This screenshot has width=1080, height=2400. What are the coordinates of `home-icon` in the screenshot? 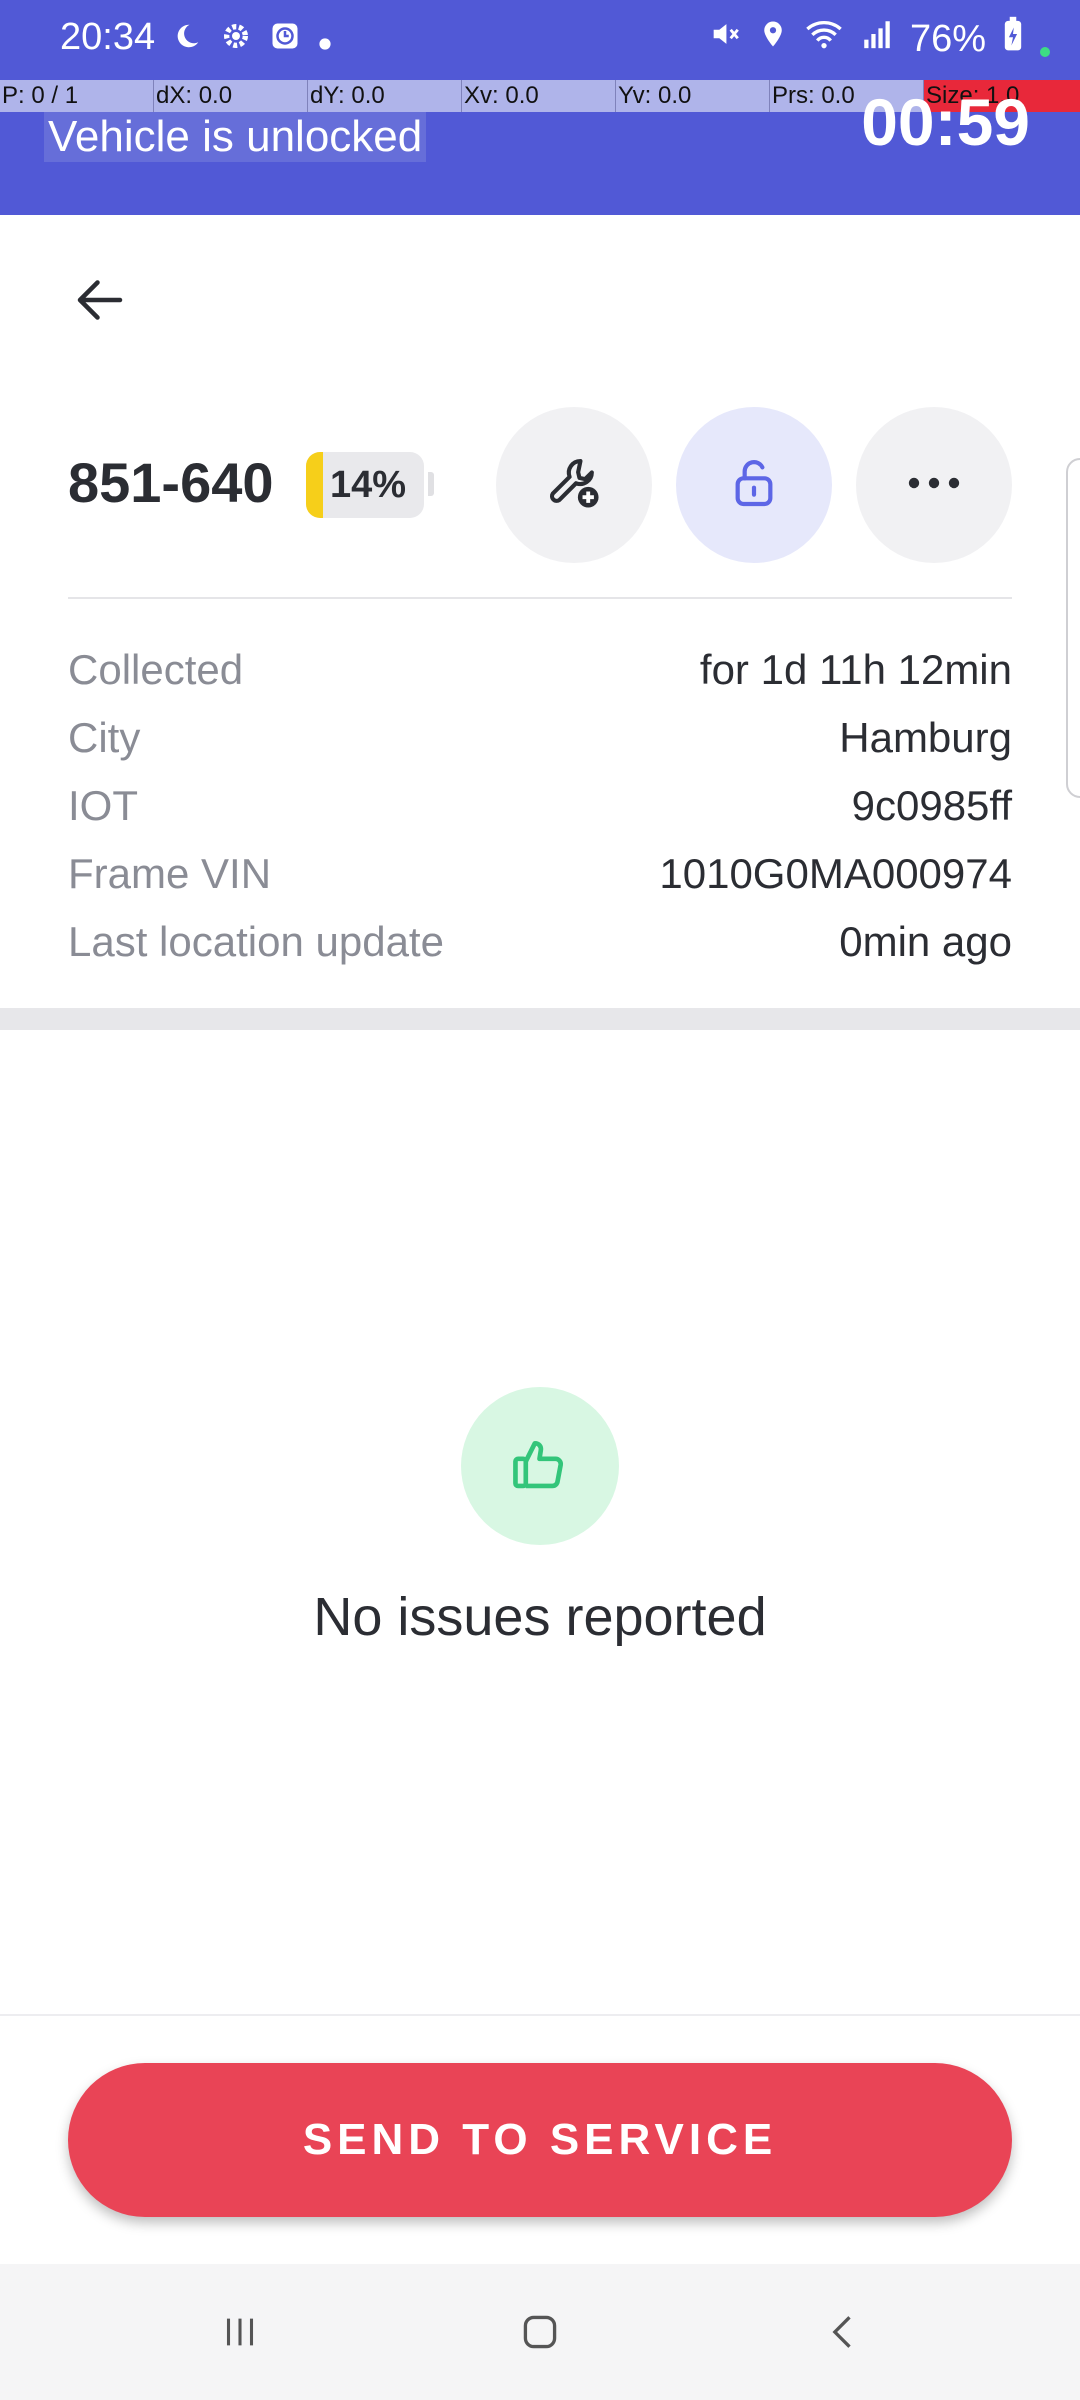 It's located at (540, 2334).